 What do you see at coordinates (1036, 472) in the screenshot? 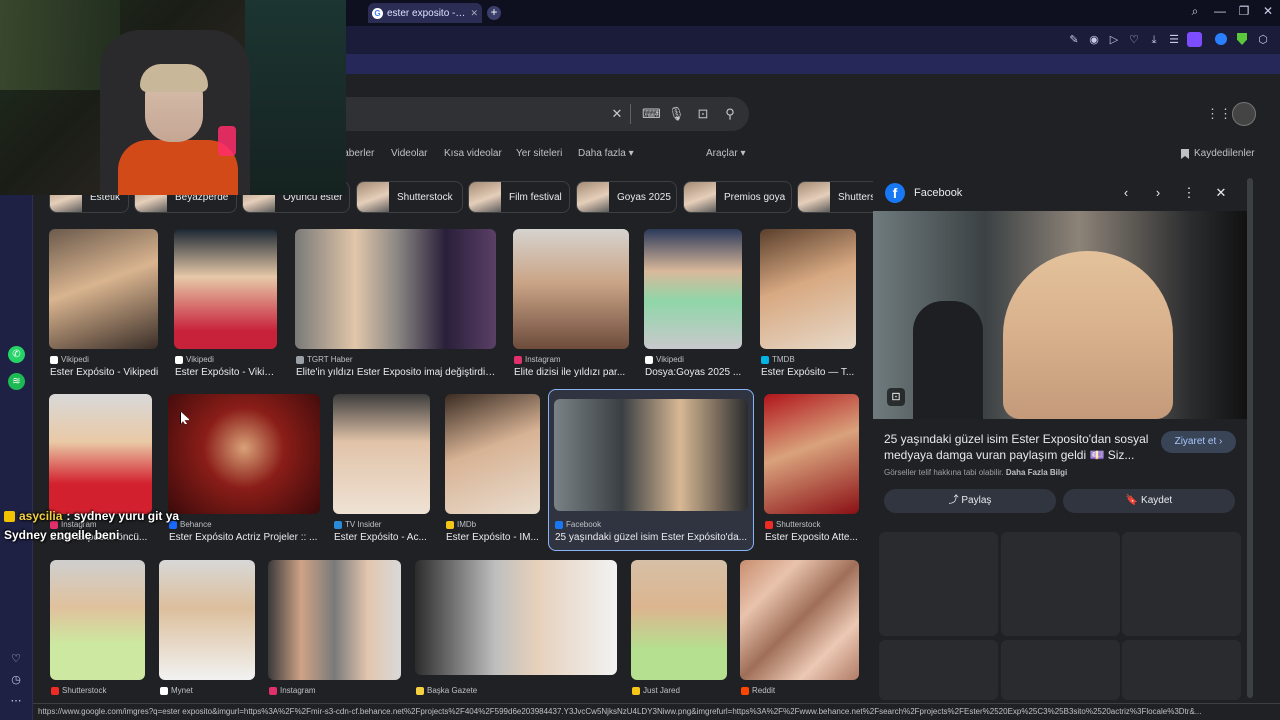
I see `more-info-link: Daha Fazla Bilgi` at bounding box center [1036, 472].